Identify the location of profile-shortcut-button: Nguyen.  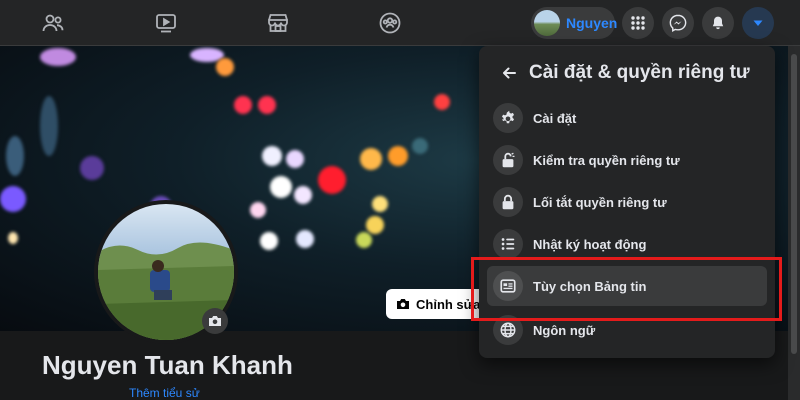
(574, 23).